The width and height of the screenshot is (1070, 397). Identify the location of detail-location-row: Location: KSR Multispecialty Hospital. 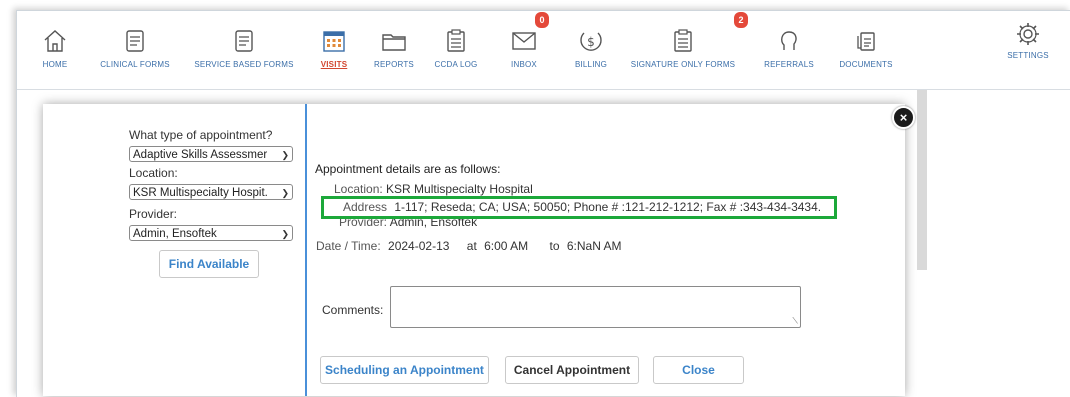
(433, 189).